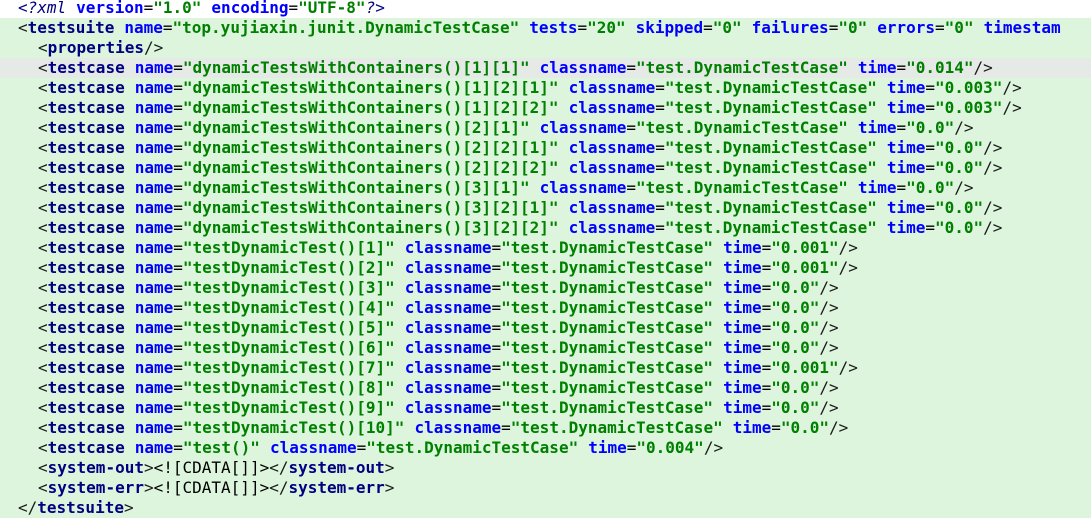 The height and width of the screenshot is (531, 1091). Describe the element at coordinates (336, 487) in the screenshot. I see `system-err-close-tag: system-err` at that location.